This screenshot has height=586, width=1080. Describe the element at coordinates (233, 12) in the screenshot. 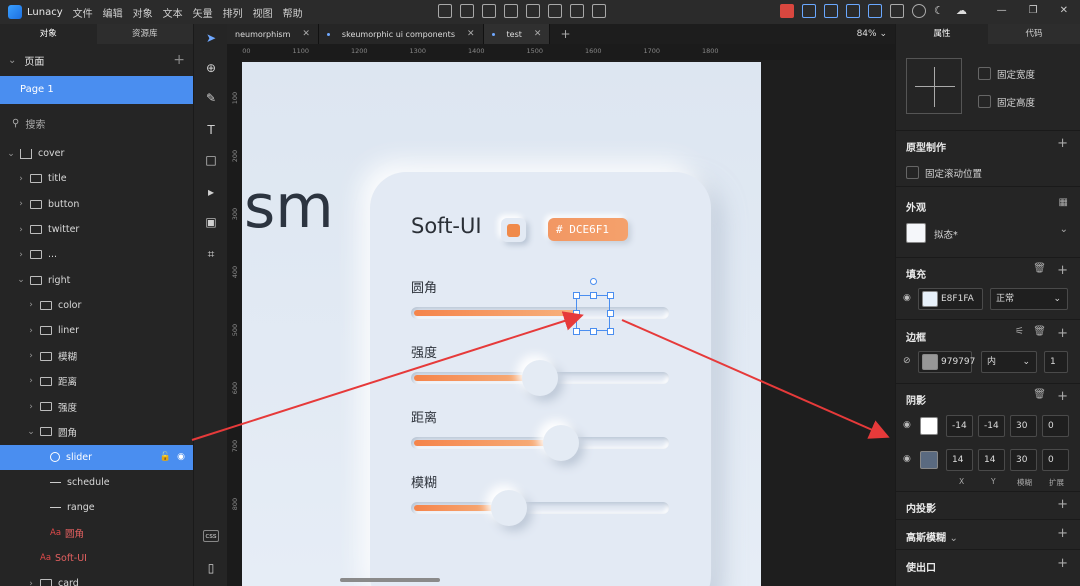

I see `menu-arrange: 排列` at that location.